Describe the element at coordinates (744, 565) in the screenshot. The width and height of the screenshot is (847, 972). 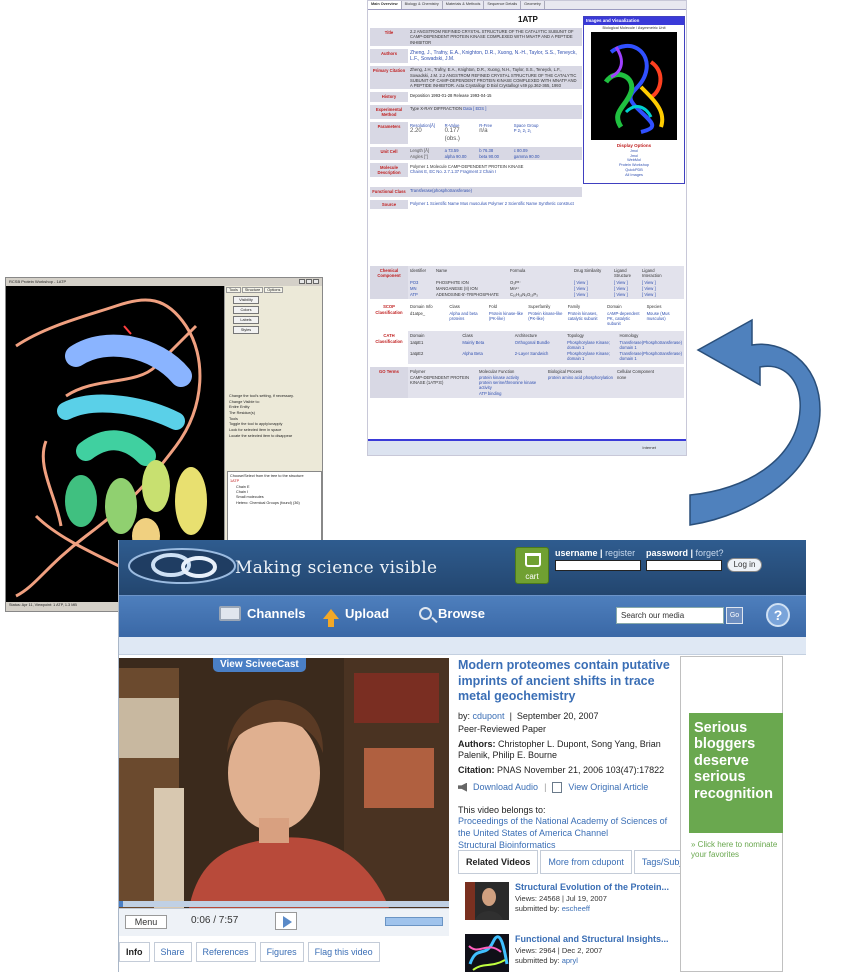
I see `login-button: Log in` at that location.